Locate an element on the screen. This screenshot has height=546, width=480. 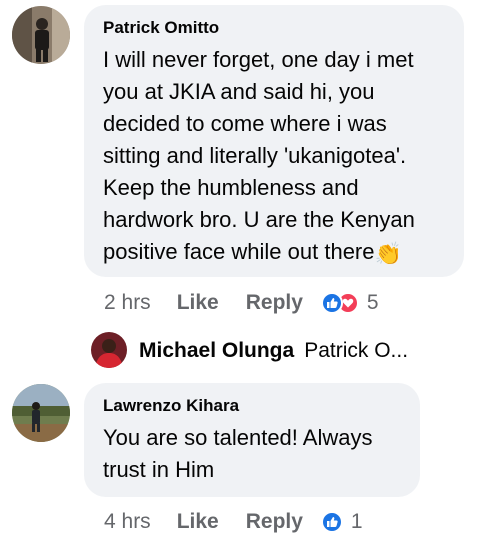
reaction-count: 5 is located at coordinates (372, 302).